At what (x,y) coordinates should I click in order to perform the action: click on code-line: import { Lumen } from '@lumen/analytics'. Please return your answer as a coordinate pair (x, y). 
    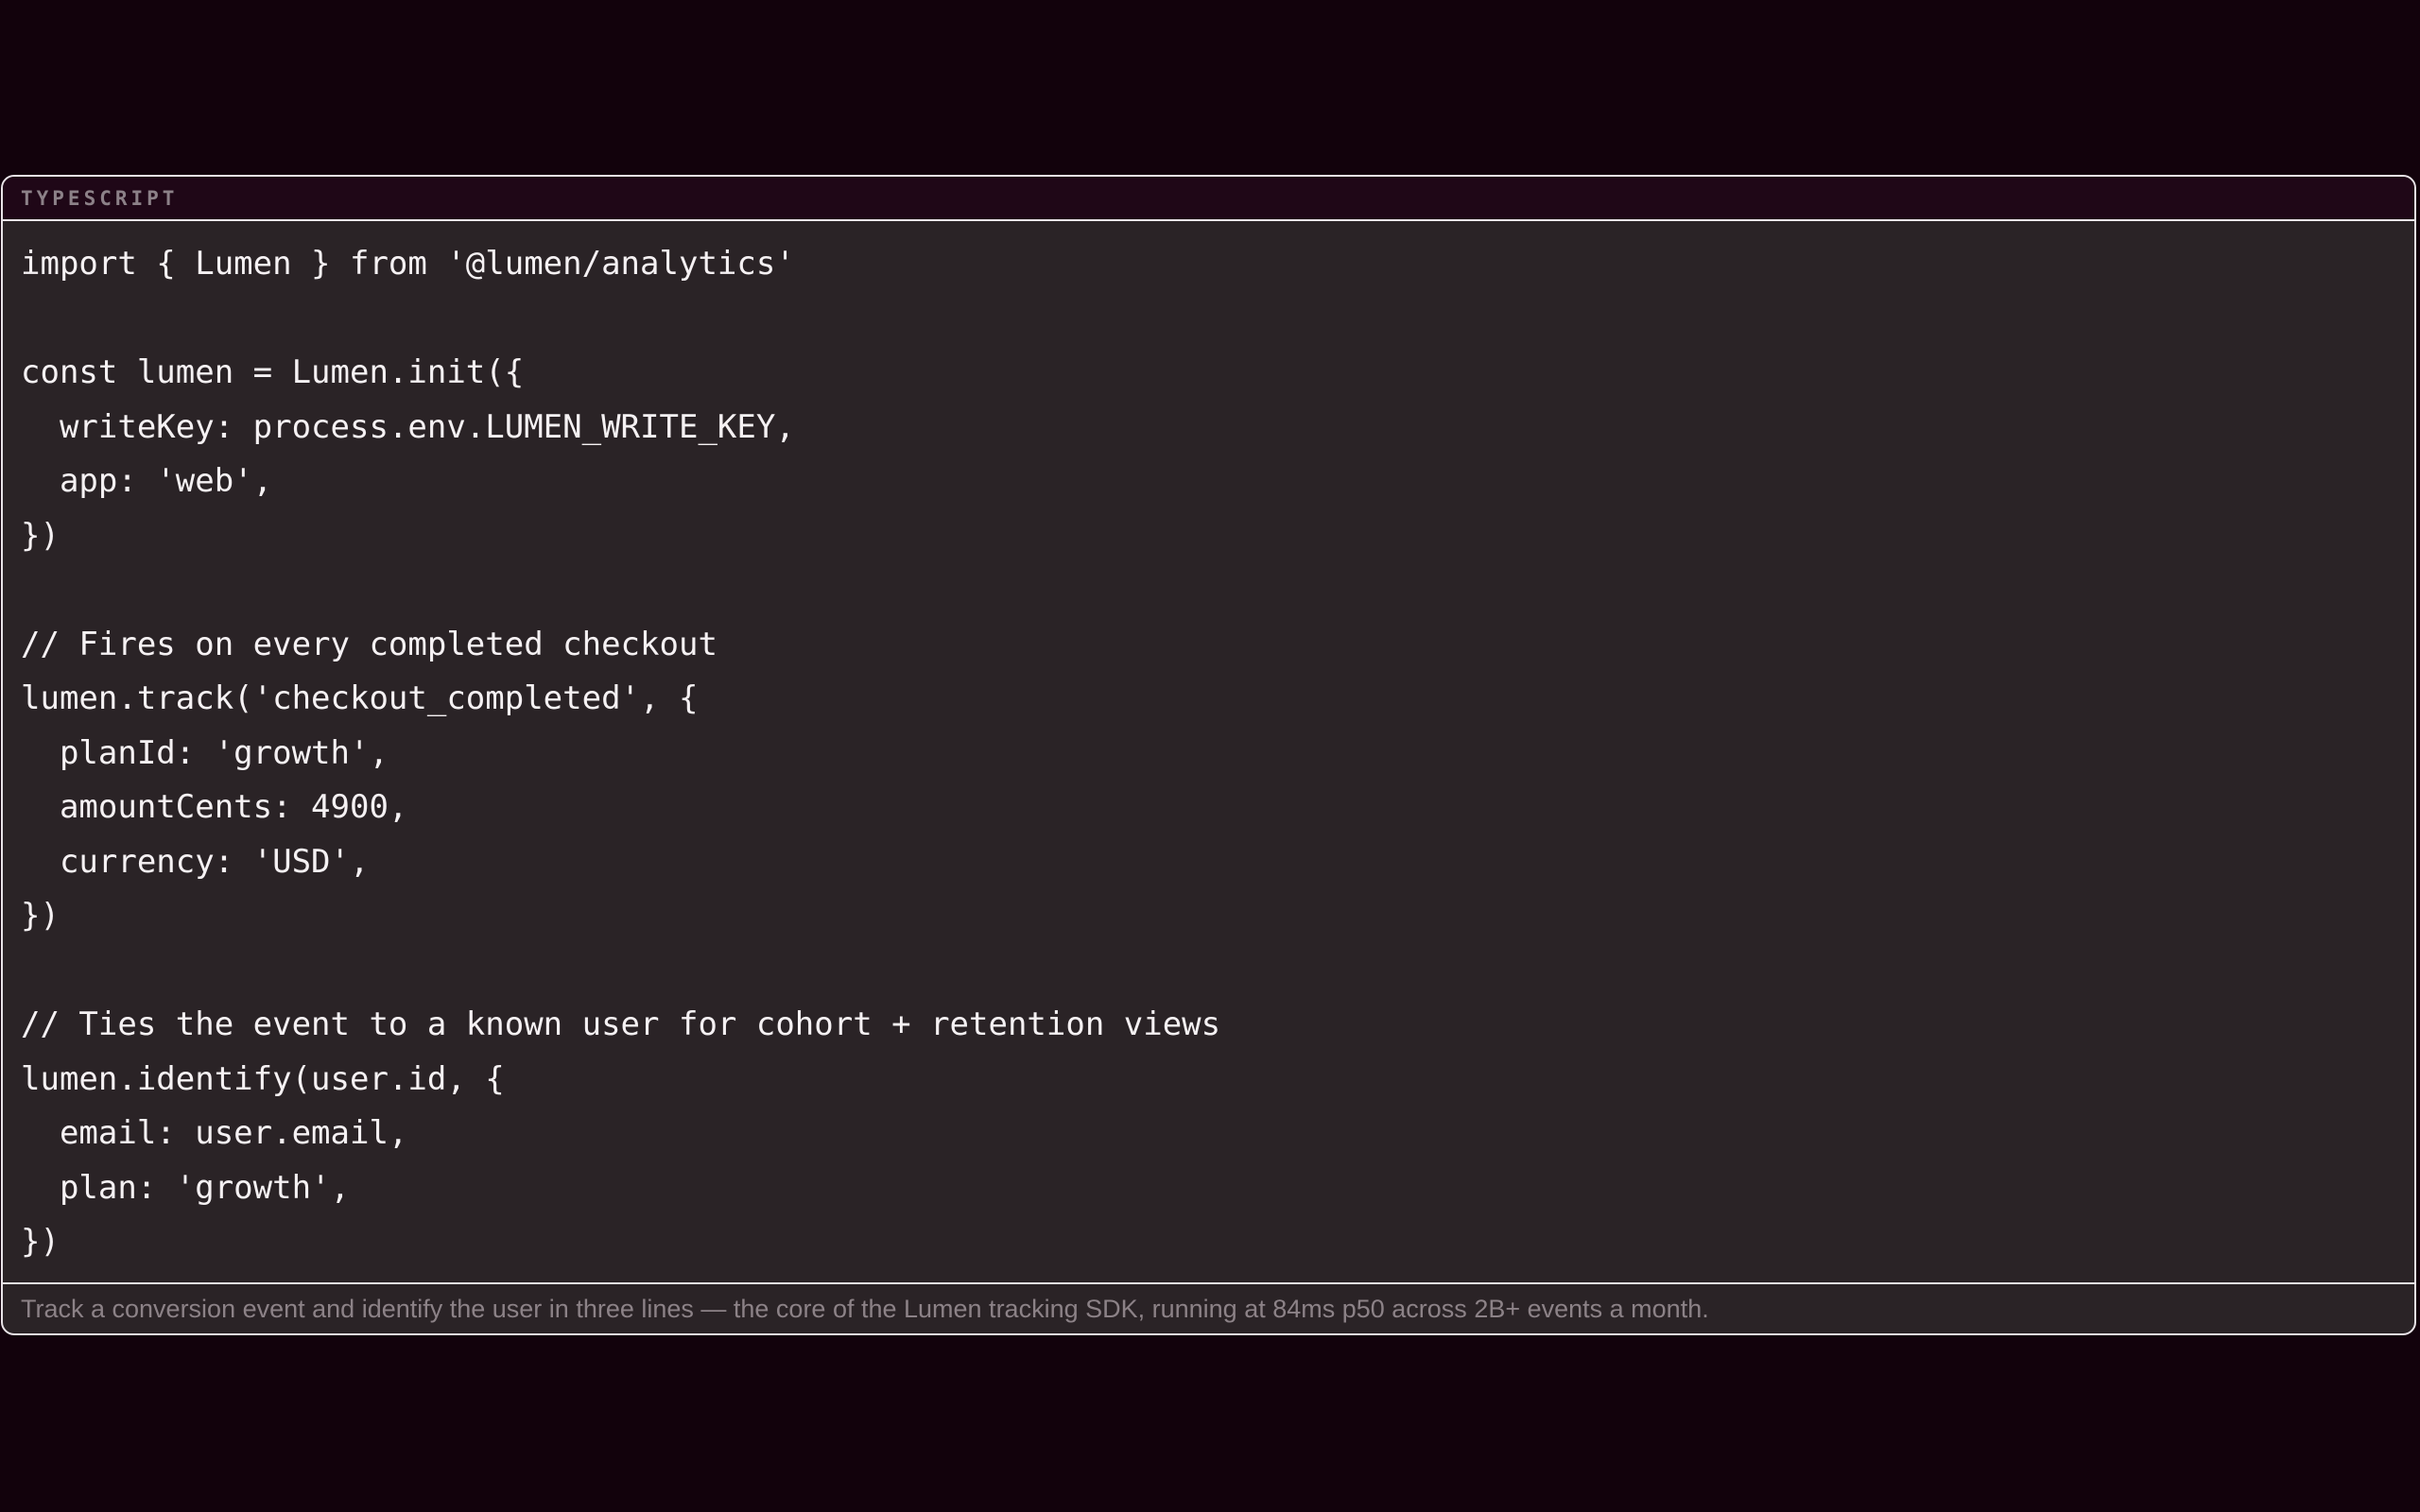
    Looking at the image, I should click on (408, 264).